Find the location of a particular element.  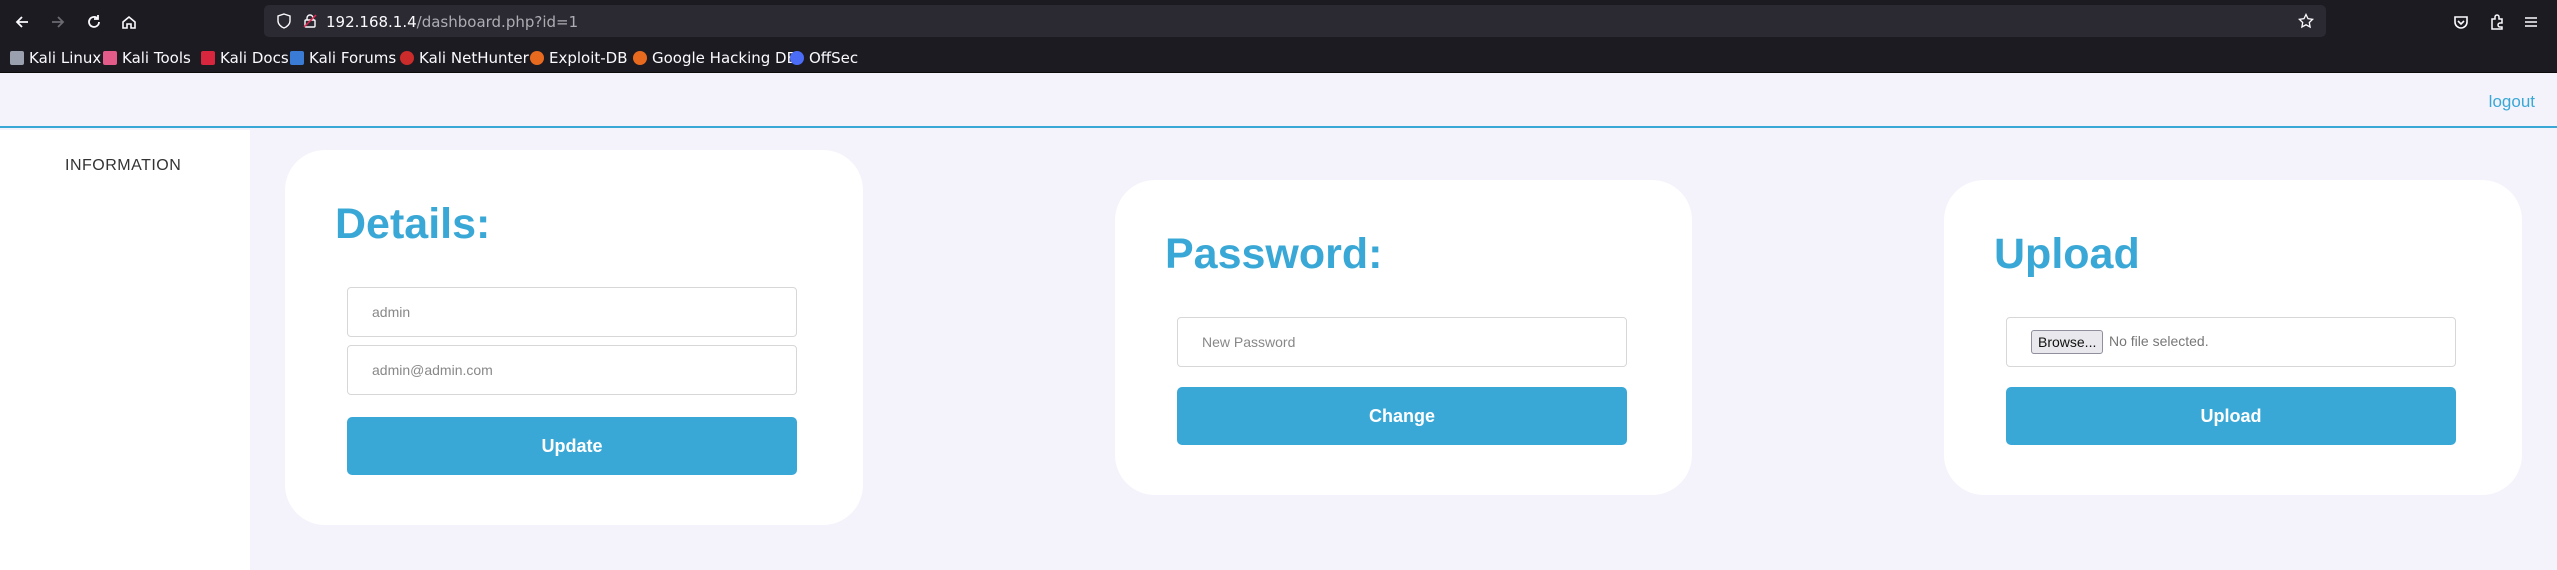

bookmark-star-icon is located at coordinates (2306, 21).